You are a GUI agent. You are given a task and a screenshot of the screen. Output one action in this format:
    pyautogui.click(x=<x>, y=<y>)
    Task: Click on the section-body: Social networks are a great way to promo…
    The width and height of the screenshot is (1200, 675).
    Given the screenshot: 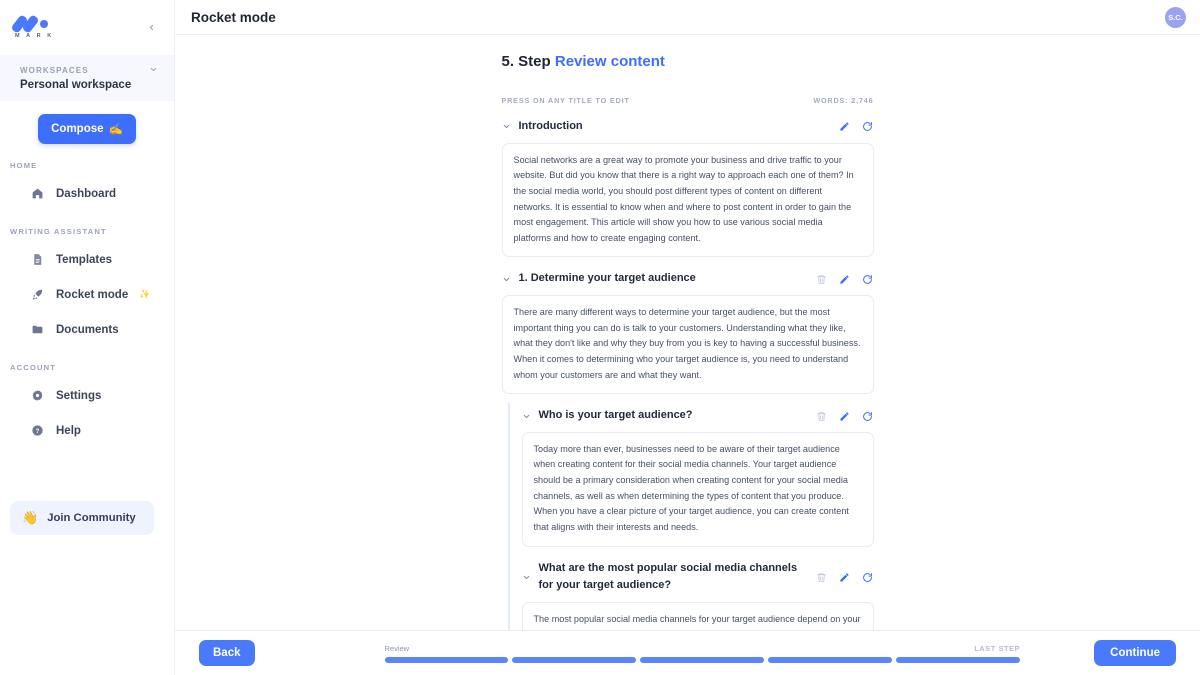 What is the action you would take?
    pyautogui.click(x=687, y=200)
    